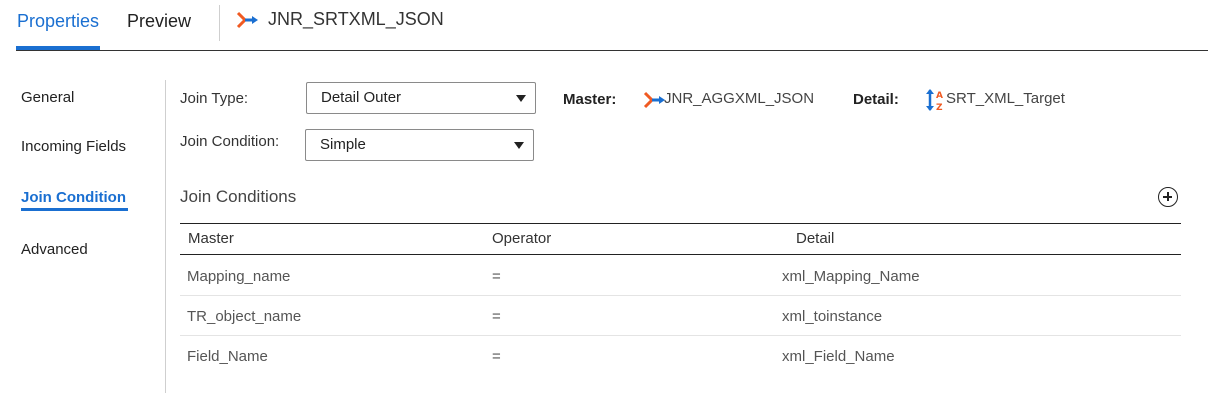  Describe the element at coordinates (680, 316) in the screenshot. I see `table-row: TR_object_name = xml_toinstance` at that location.